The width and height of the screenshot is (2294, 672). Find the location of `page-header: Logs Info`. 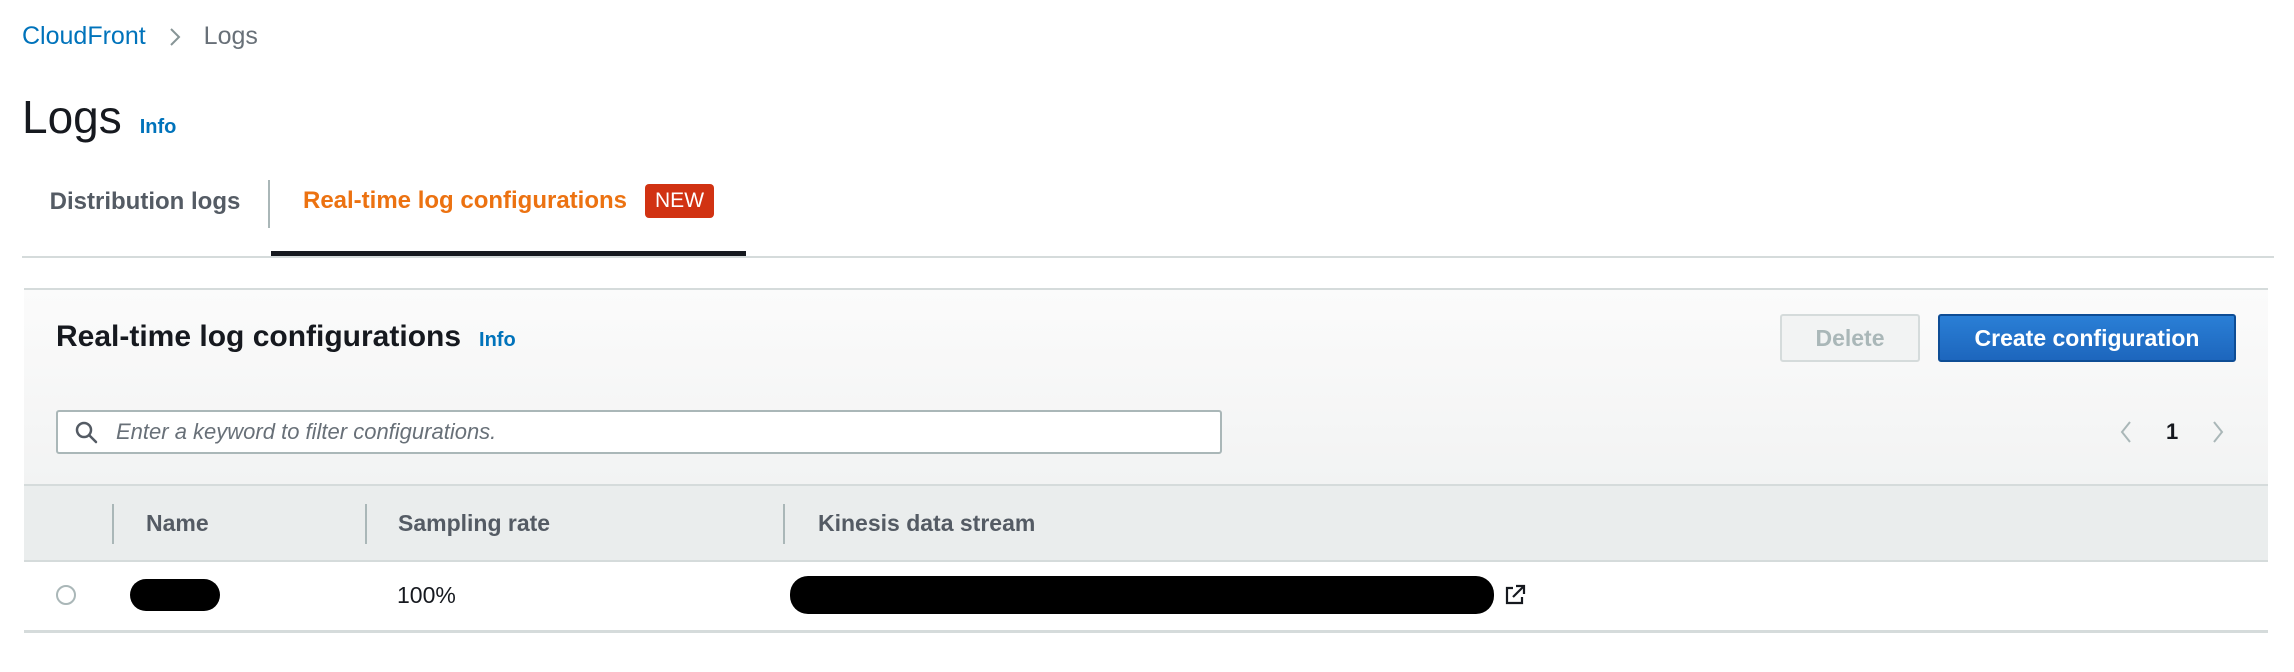

page-header: Logs Info is located at coordinates (99, 117).